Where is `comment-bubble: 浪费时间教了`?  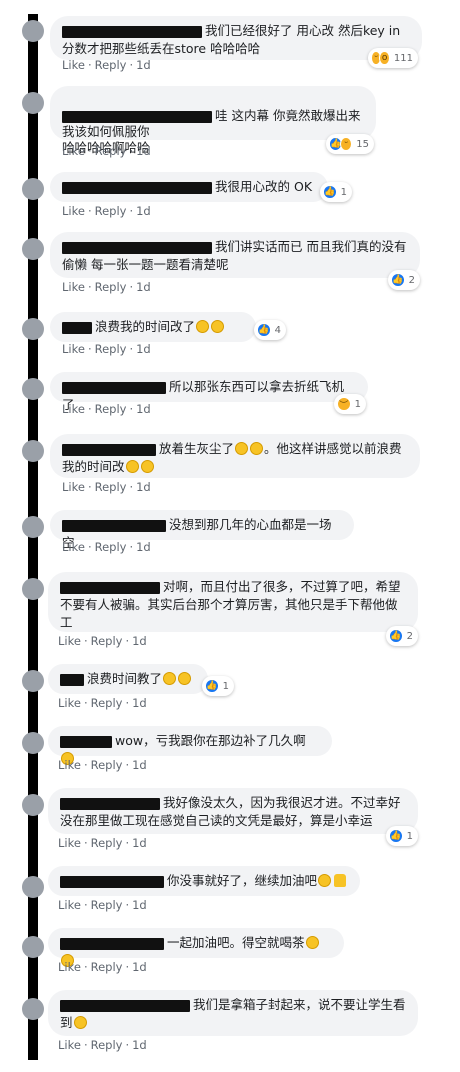
comment-bubble: 浪费时间教了 is located at coordinates (128, 679).